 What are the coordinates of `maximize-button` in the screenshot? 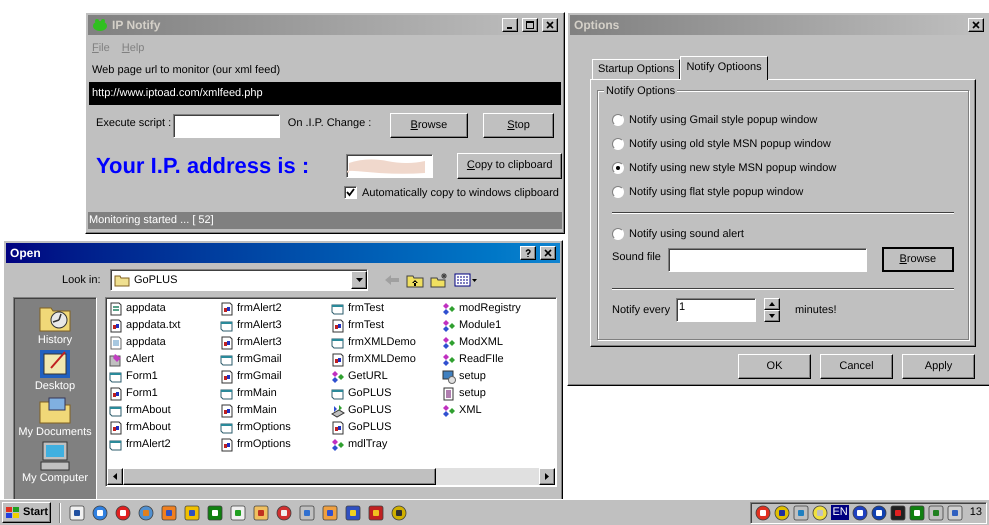 It's located at (530, 25).